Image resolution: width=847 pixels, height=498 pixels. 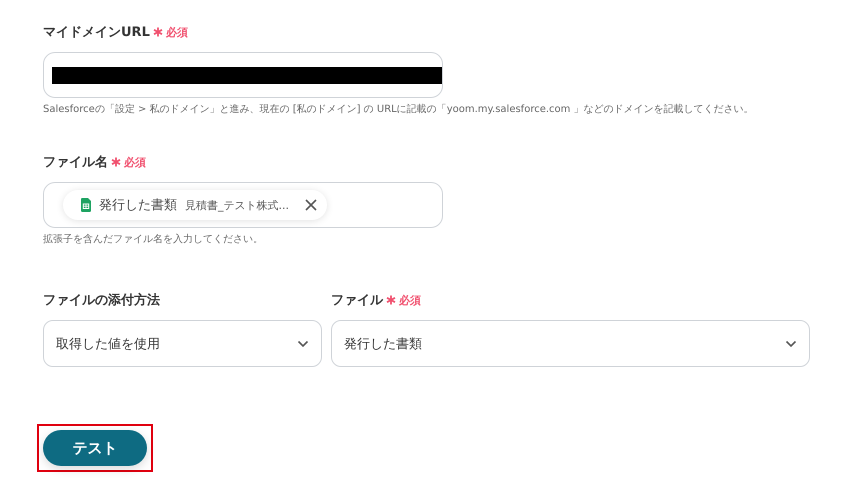 What do you see at coordinates (357, 300) in the screenshot?
I see `field-label: ファイル` at bounding box center [357, 300].